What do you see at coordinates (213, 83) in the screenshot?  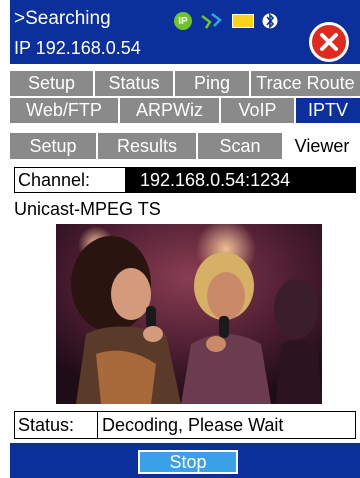 I see `tab-ping: Ping` at bounding box center [213, 83].